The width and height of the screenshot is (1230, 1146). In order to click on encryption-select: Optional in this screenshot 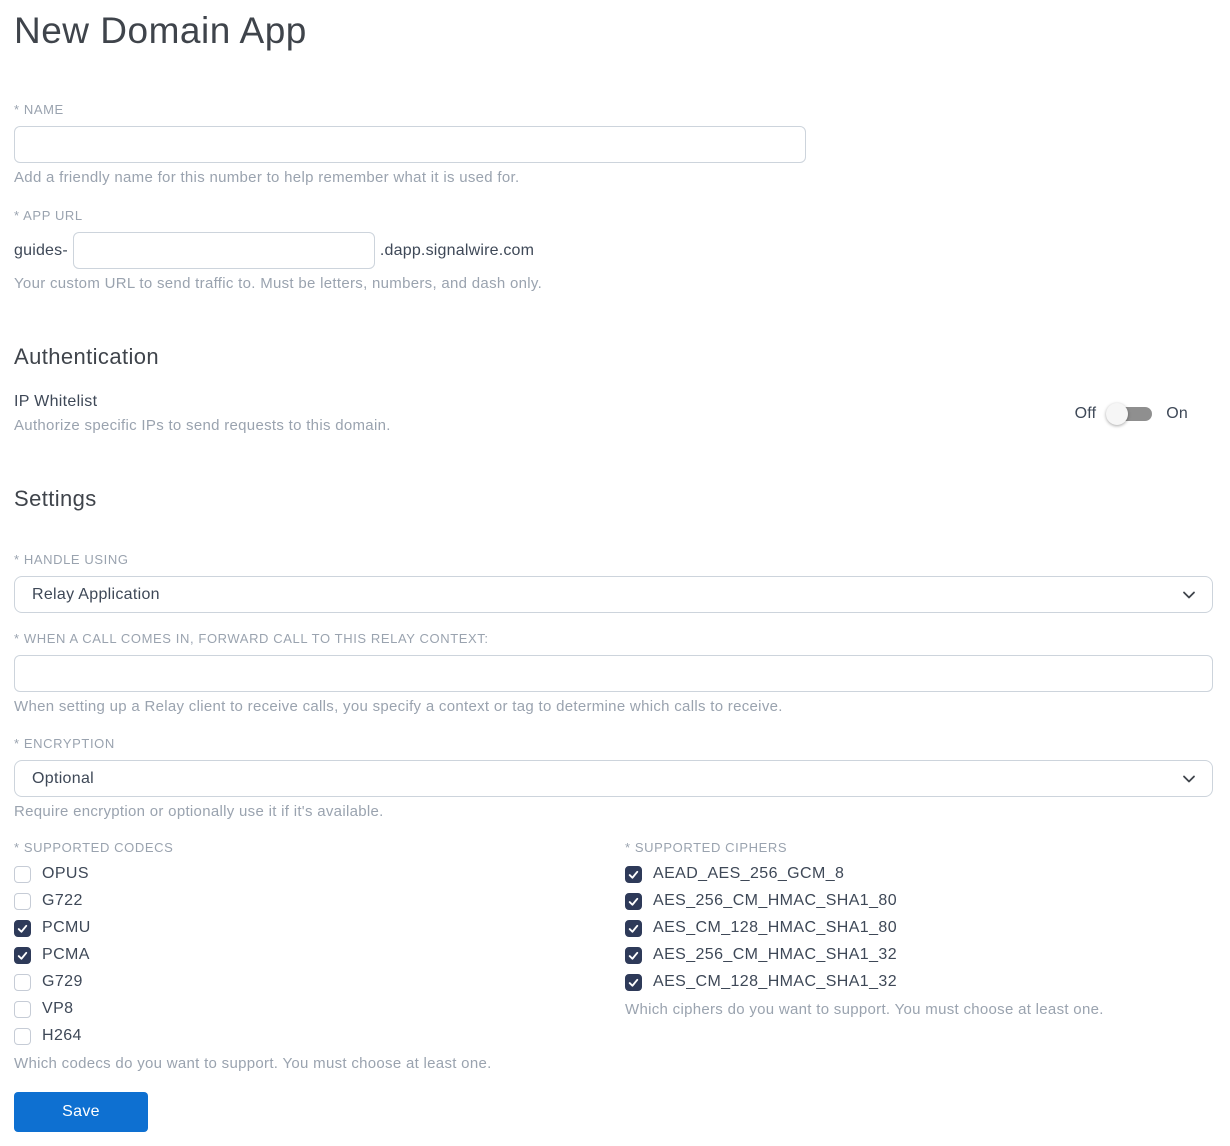, I will do `click(613, 778)`.